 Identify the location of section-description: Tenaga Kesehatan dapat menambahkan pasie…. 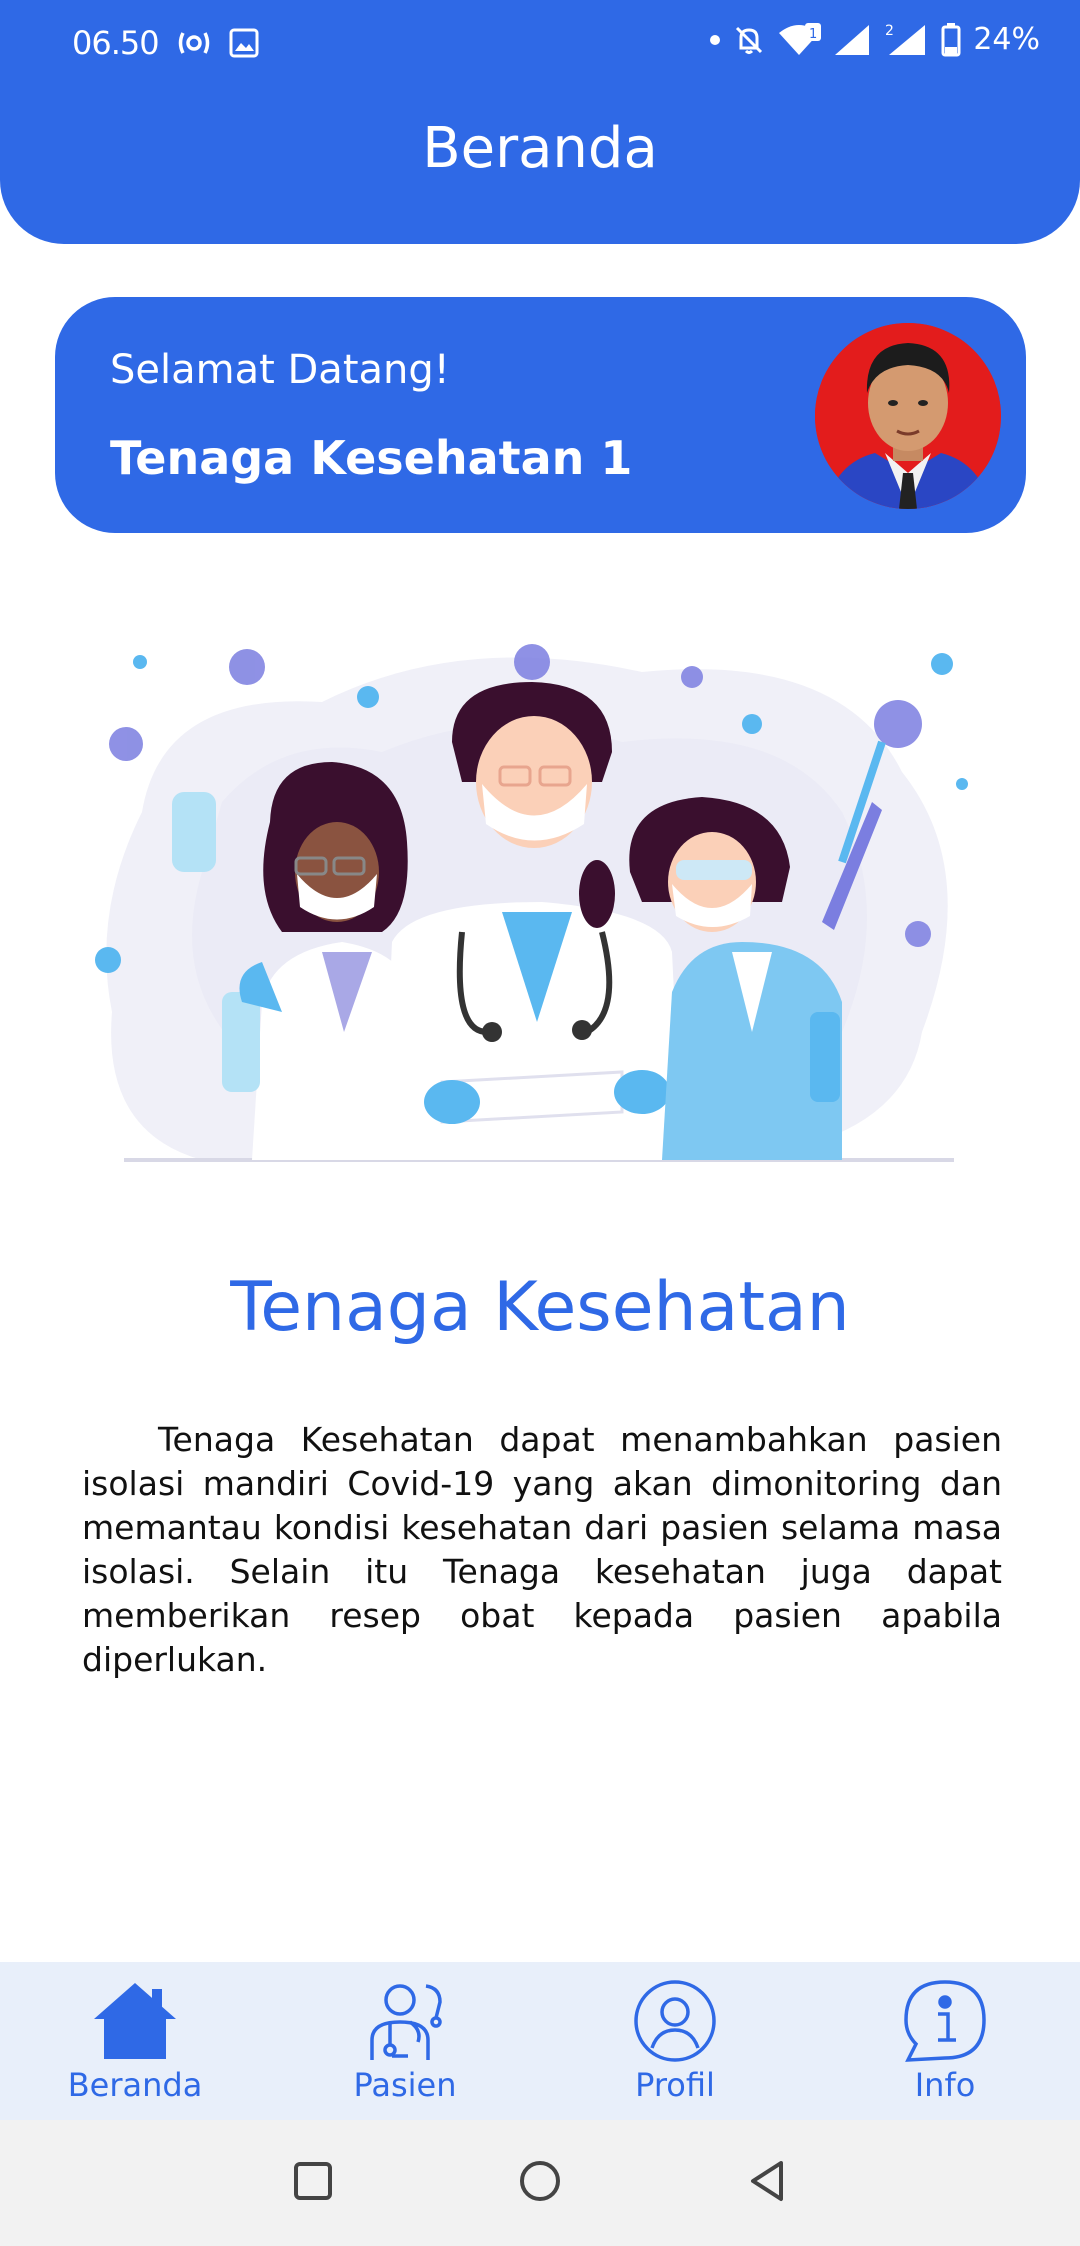
(542, 1549).